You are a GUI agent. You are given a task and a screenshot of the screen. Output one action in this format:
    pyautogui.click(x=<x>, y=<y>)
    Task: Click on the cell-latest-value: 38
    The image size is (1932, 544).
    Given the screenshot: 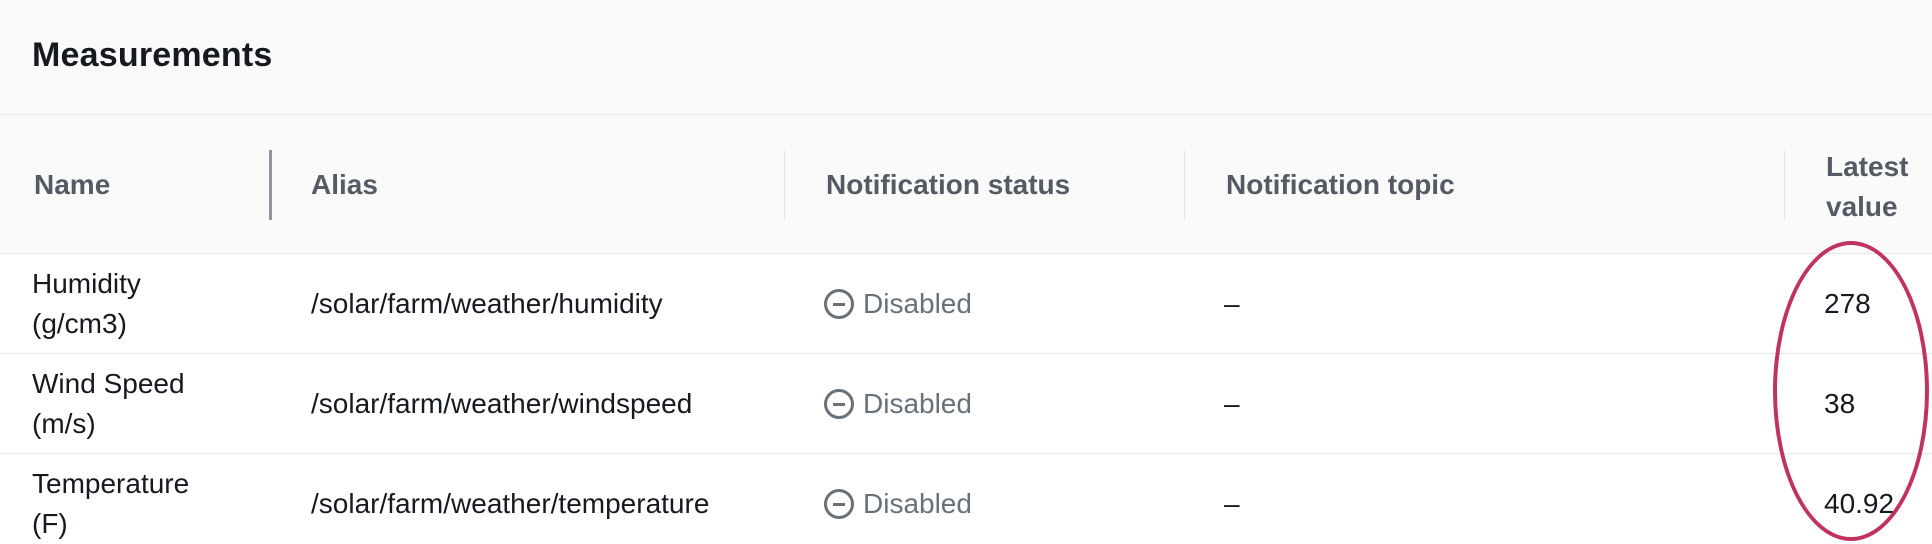 What is the action you would take?
    pyautogui.click(x=1840, y=403)
    